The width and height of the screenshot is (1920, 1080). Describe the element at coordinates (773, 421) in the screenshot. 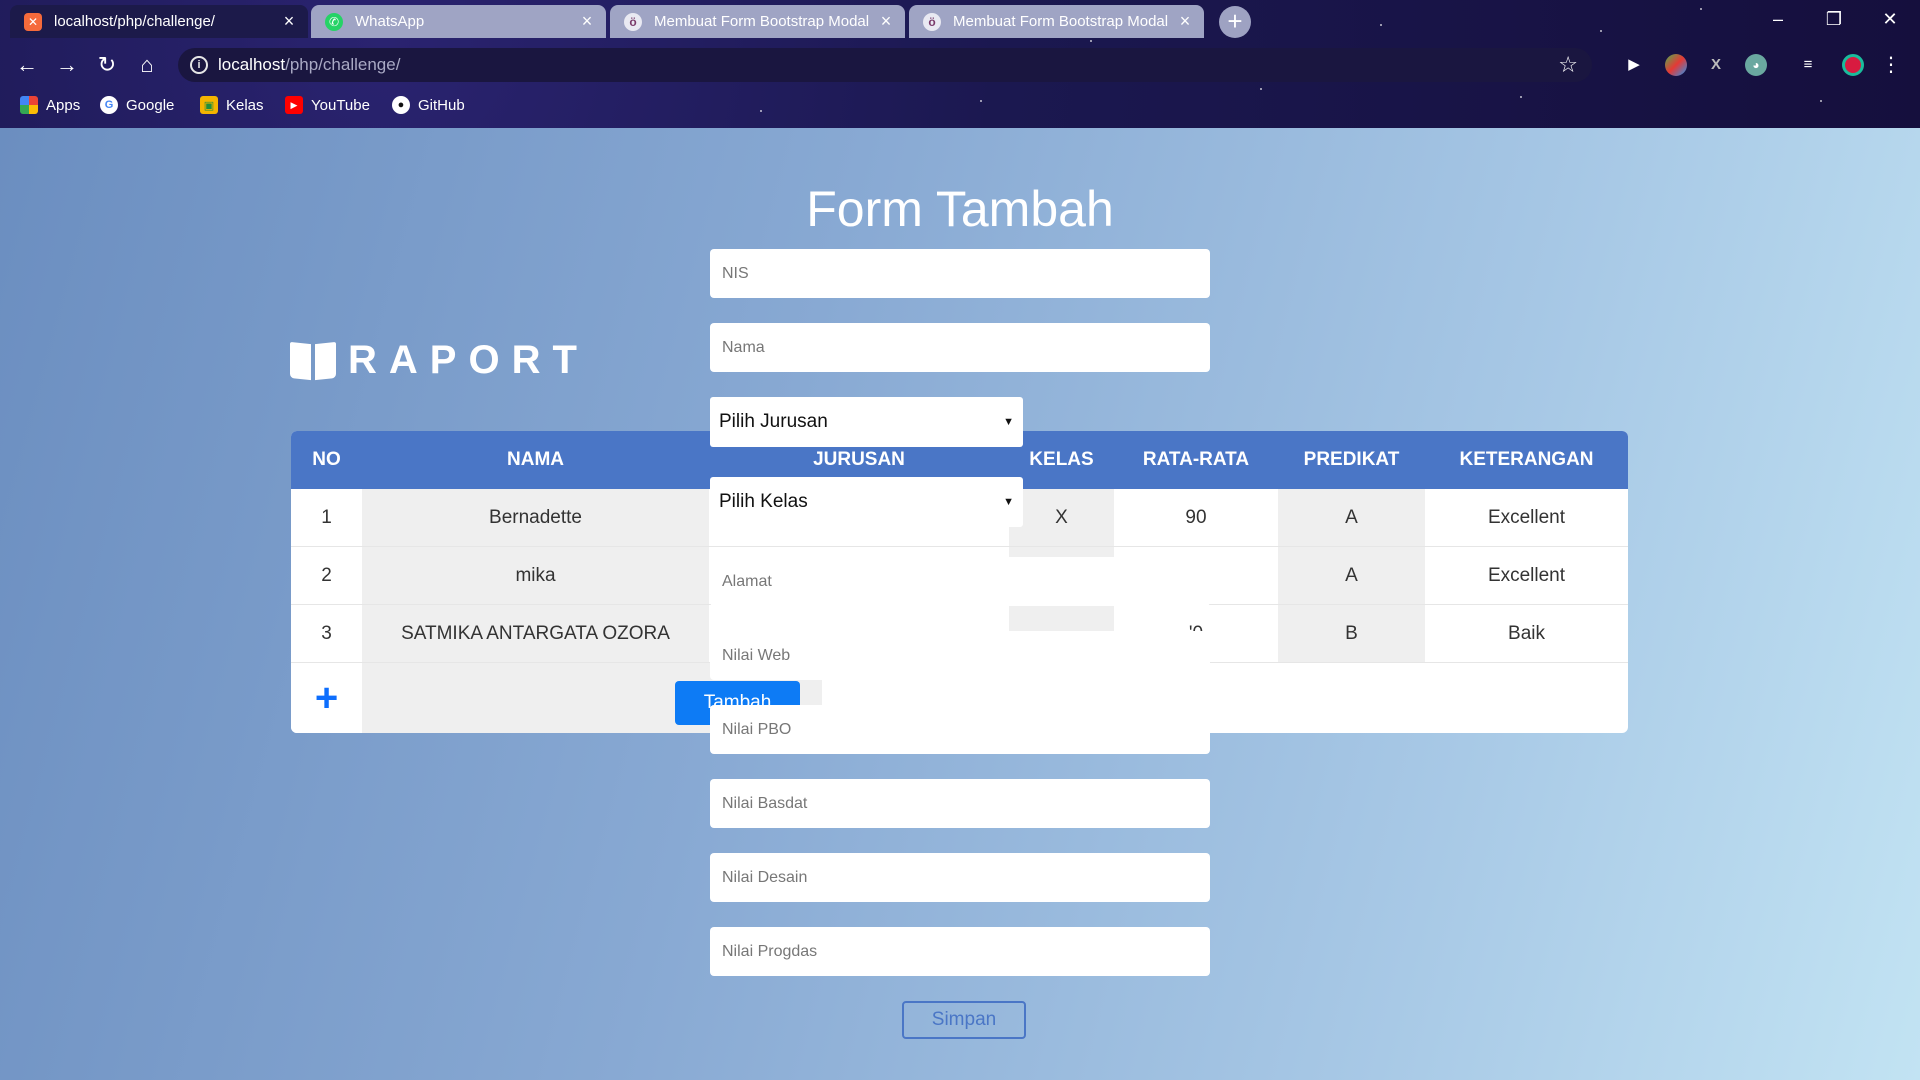

I see `jurusan-select-value: Pilih Jurusan` at that location.